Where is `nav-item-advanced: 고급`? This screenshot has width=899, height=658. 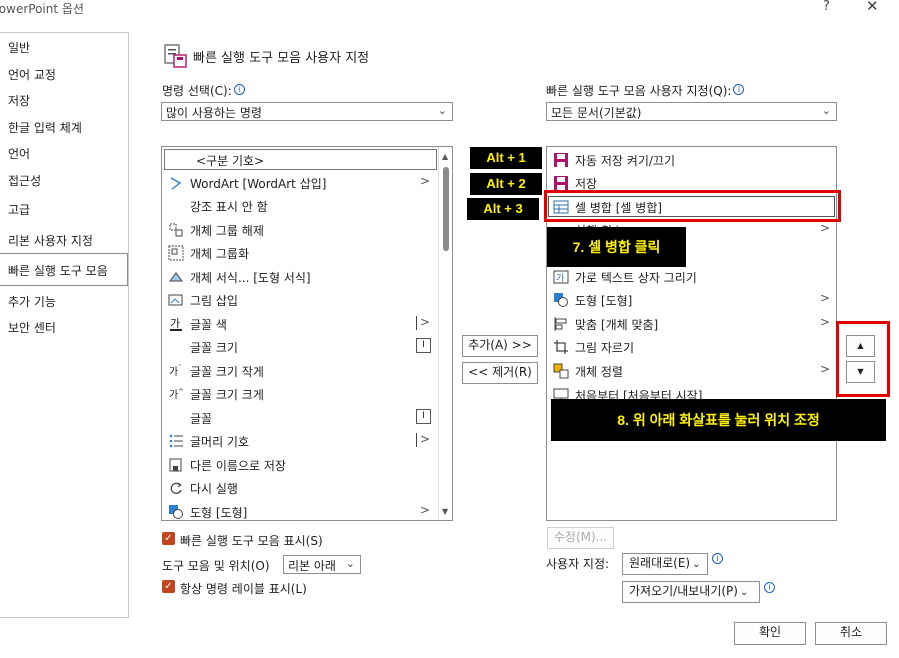
nav-item-advanced: 고급 is located at coordinates (19, 209).